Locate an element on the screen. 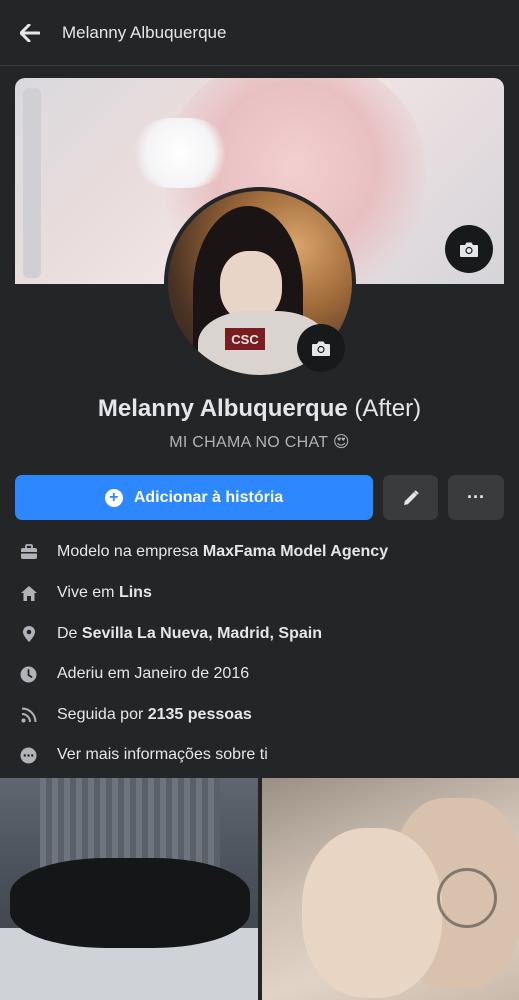 The image size is (519, 1000). home-icon is located at coordinates (28, 593).